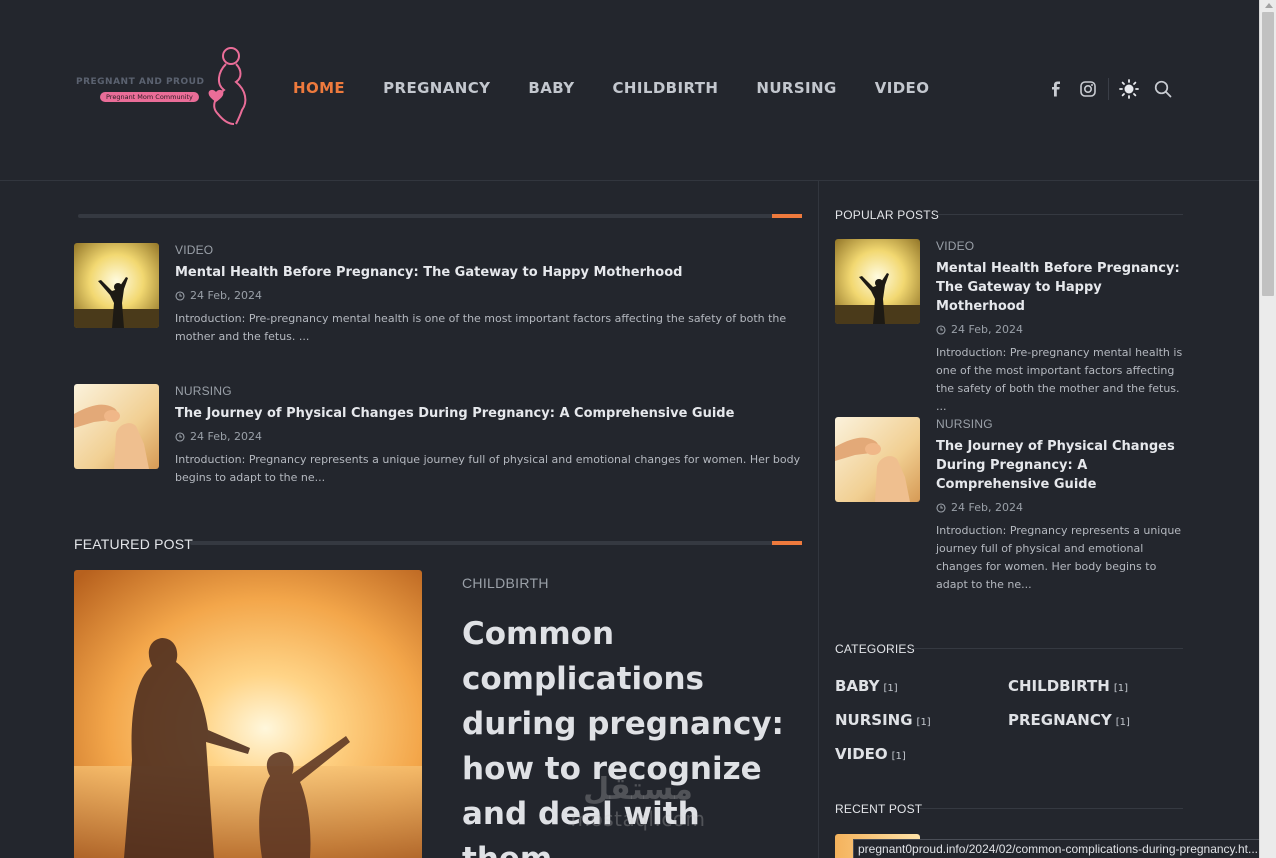  What do you see at coordinates (666, 88) in the screenshot?
I see `nav-childbirth: CHILDBIRTH` at bounding box center [666, 88].